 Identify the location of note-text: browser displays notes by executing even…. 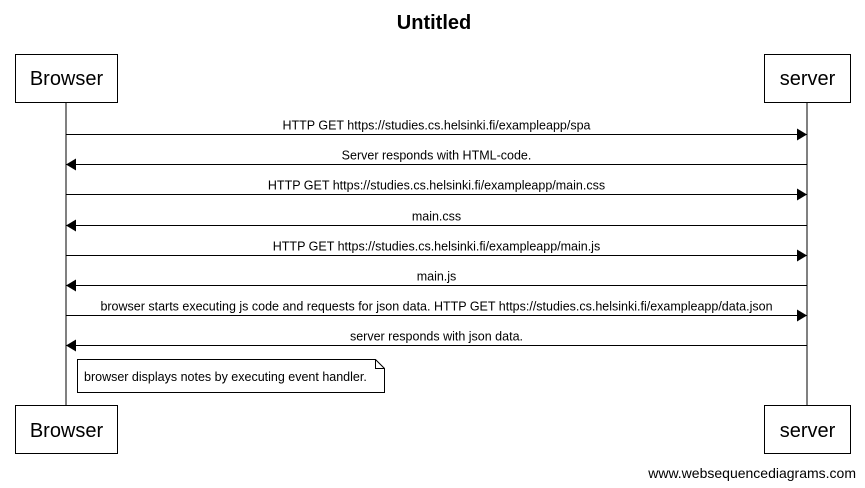
(225, 377).